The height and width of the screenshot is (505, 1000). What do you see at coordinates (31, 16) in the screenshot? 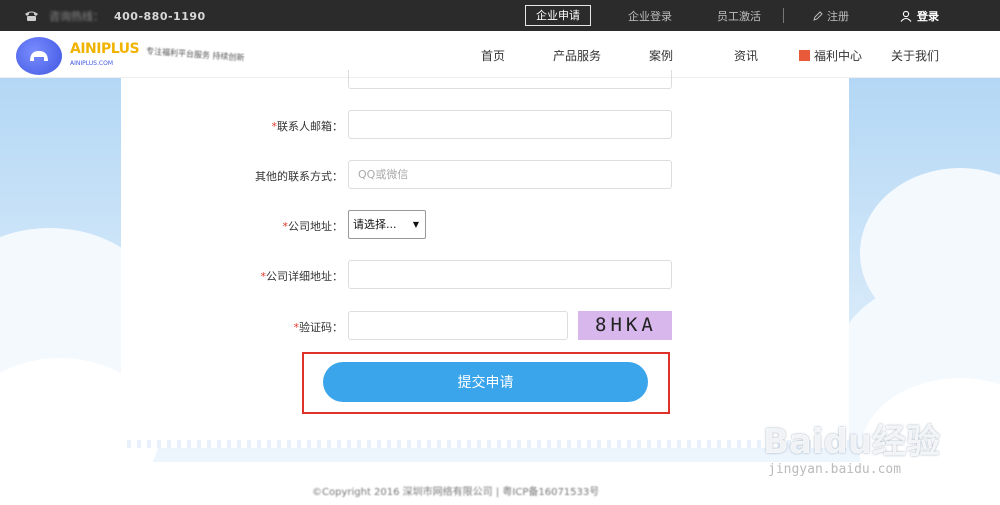
I see `phone-icon` at bounding box center [31, 16].